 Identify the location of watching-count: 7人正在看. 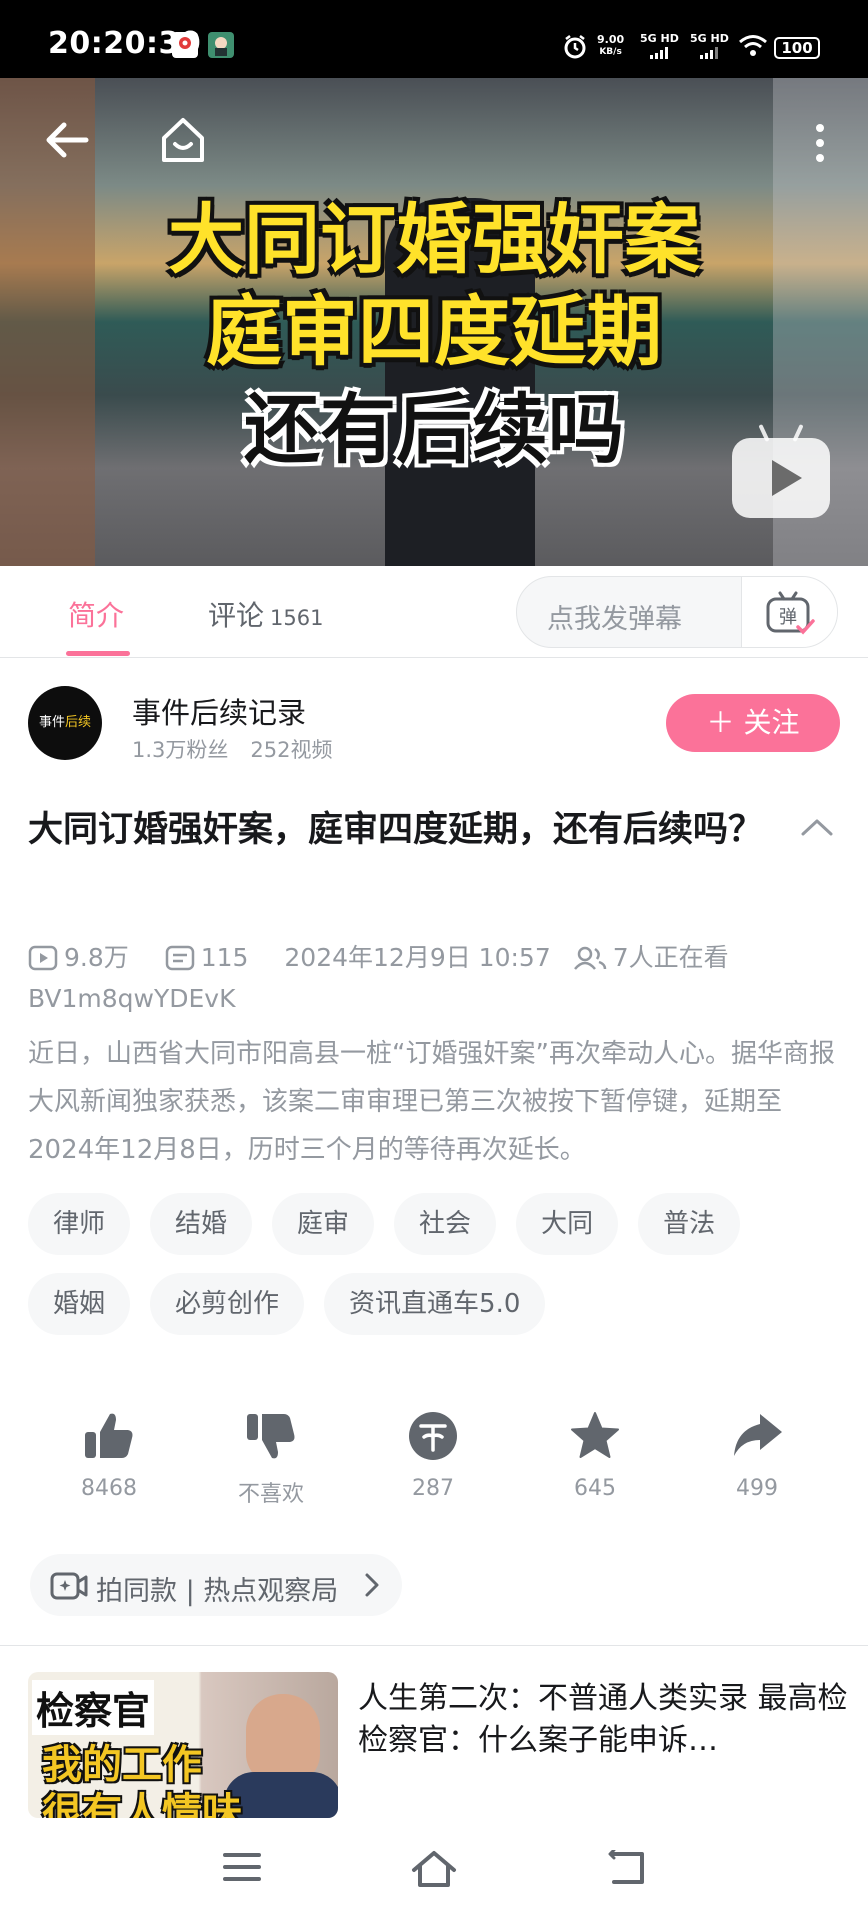
(658, 957).